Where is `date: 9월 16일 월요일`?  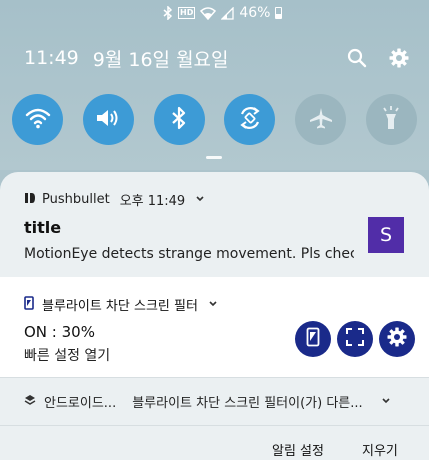 date: 9월 16일 월요일 is located at coordinates (161, 58).